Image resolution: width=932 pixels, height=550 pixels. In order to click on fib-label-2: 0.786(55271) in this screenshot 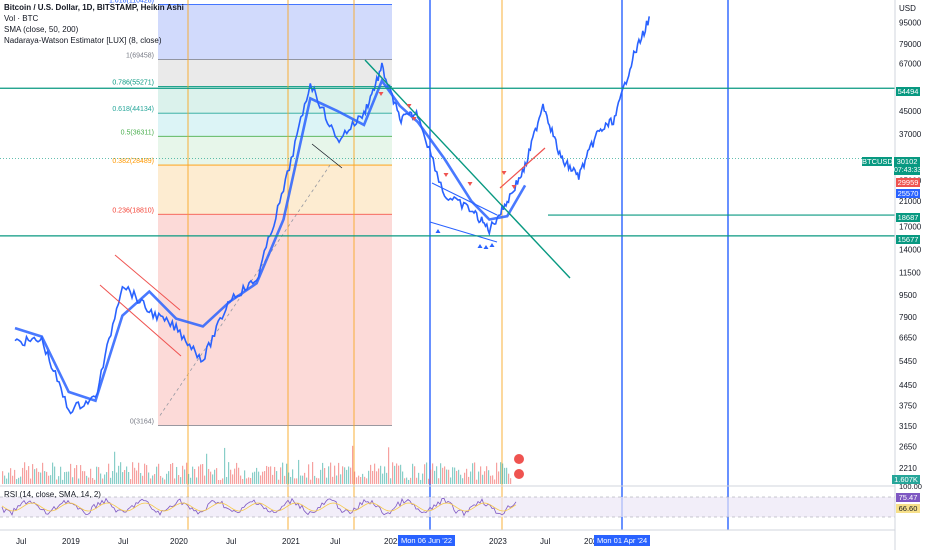, I will do `click(133, 83)`.